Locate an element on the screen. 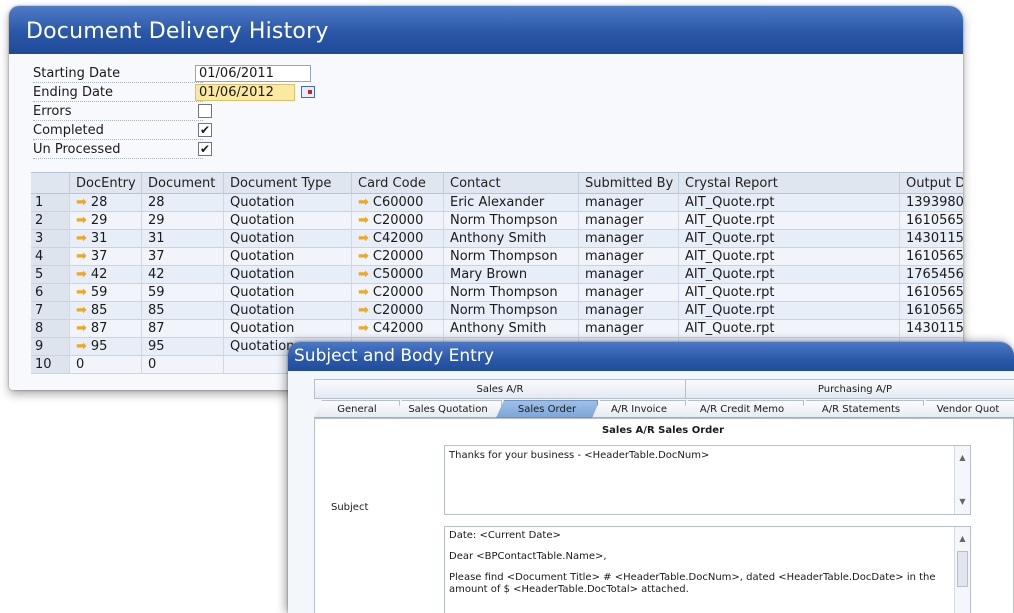 The height and width of the screenshot is (613, 1014). unprocessed-checkbox: ✔ is located at coordinates (205, 149).